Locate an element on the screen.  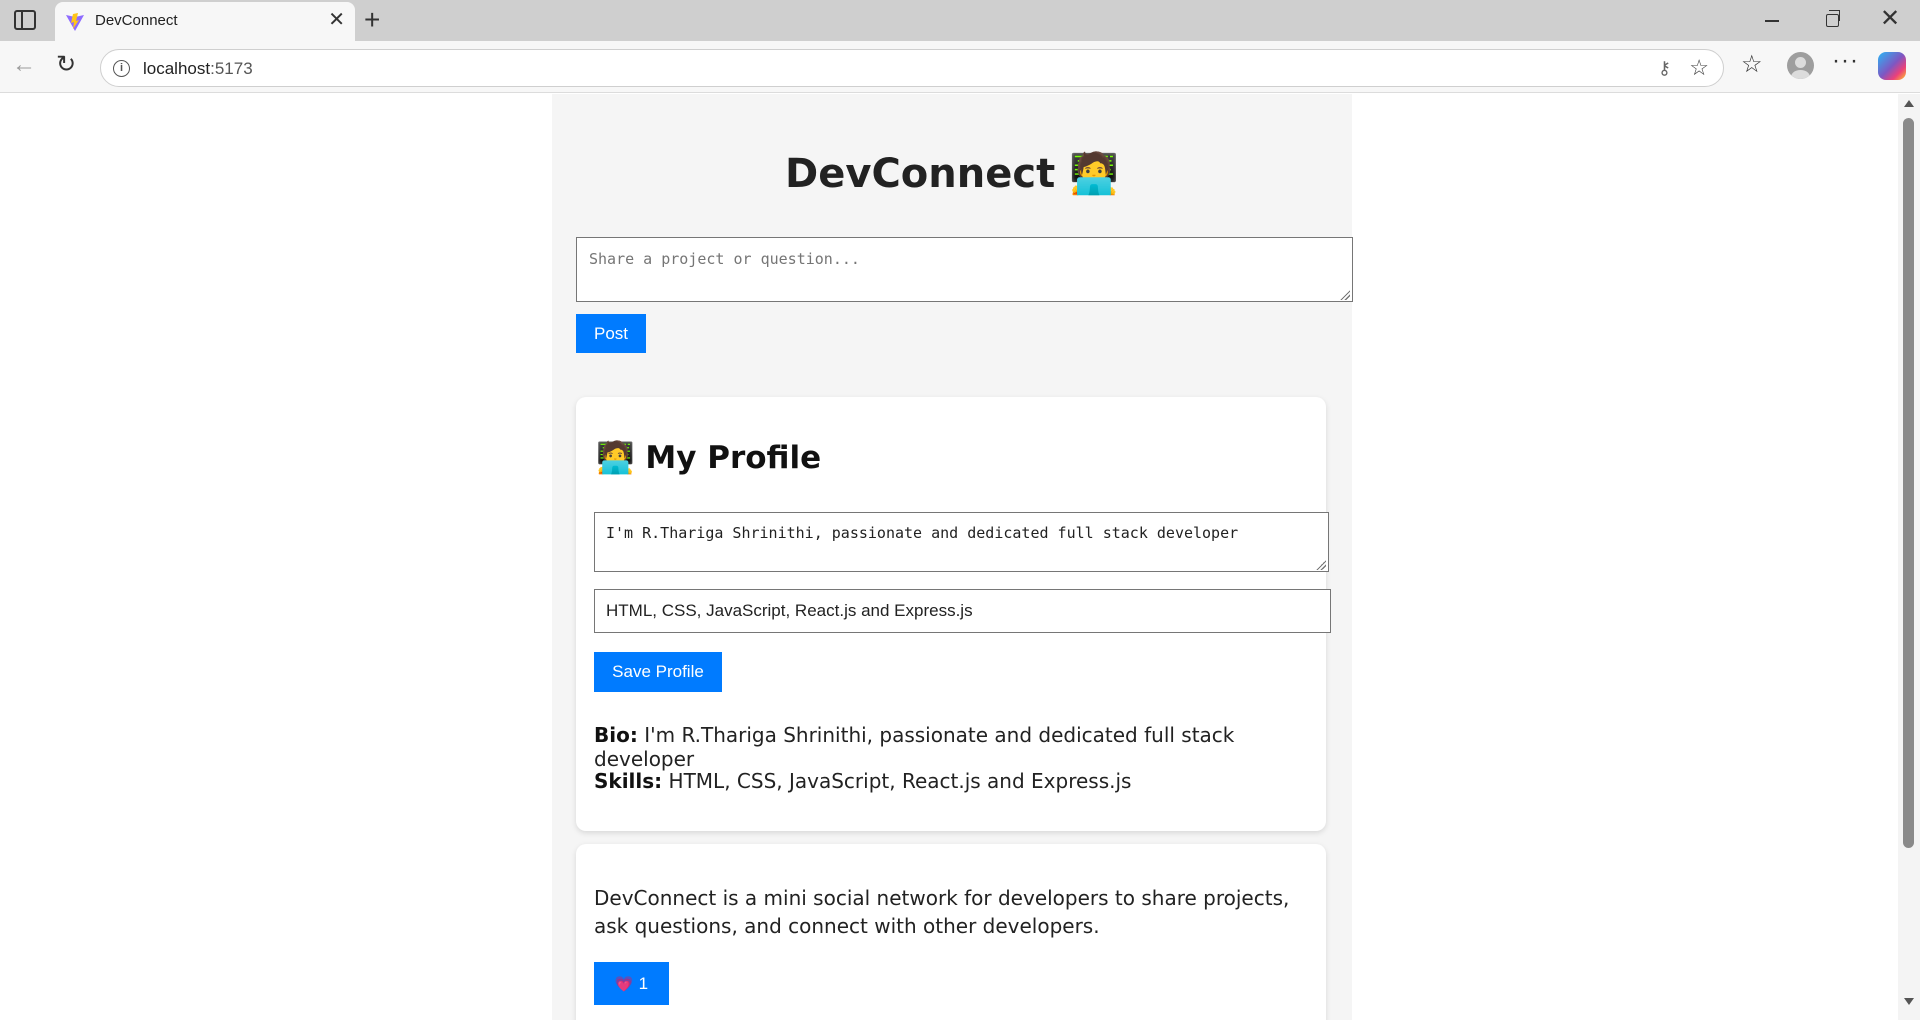
more-options-icon: ··· is located at coordinates (1845, 61).